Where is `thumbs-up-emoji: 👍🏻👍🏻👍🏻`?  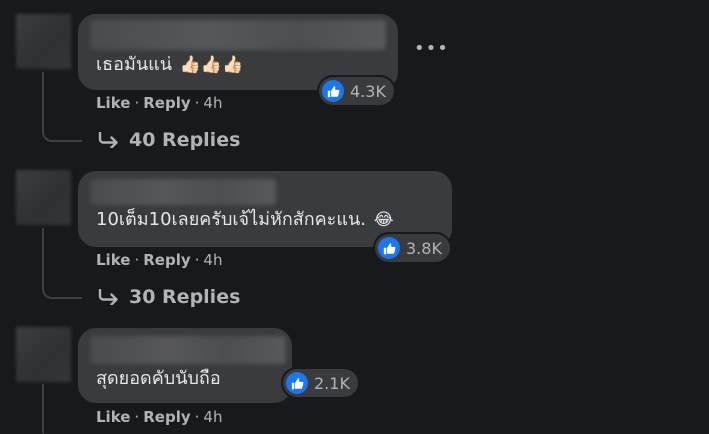
thumbs-up-emoji: 👍🏻👍🏻👍🏻 is located at coordinates (211, 65).